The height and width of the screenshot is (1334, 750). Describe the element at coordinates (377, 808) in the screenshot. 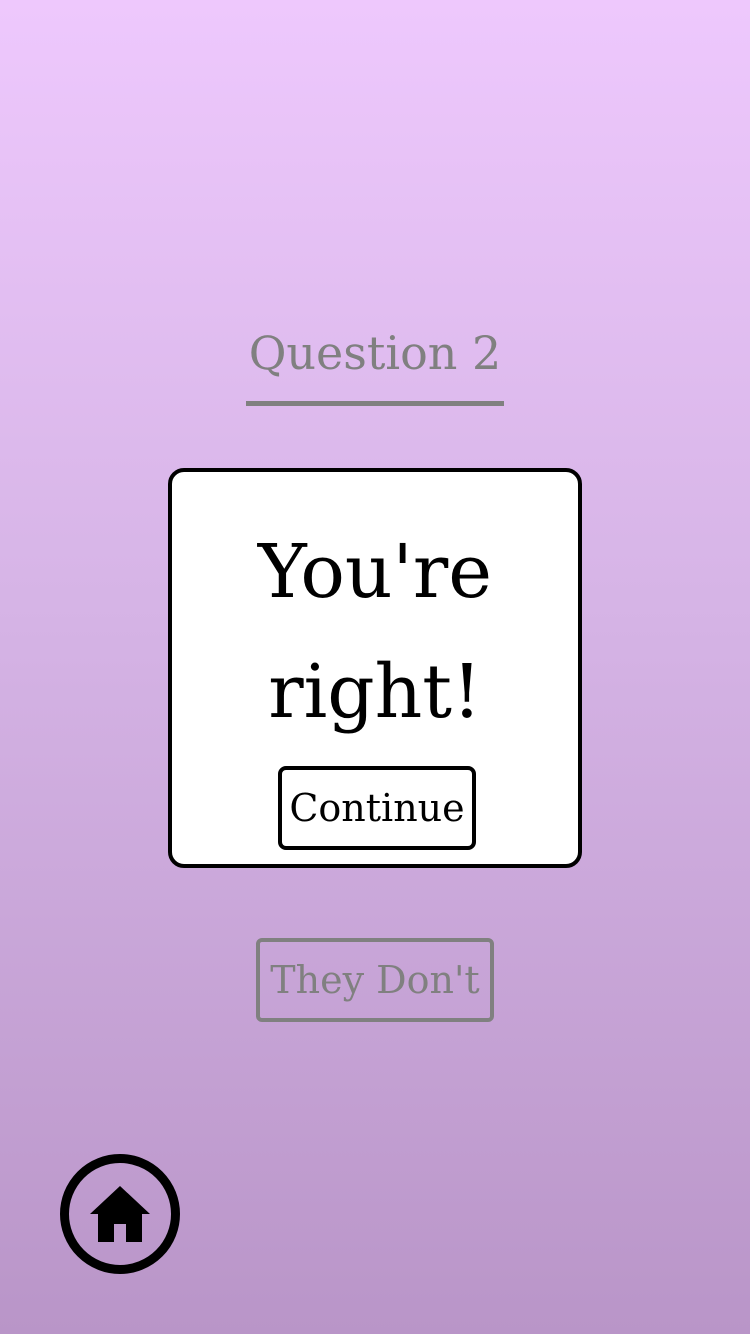

I see `continue-button: Continue` at that location.